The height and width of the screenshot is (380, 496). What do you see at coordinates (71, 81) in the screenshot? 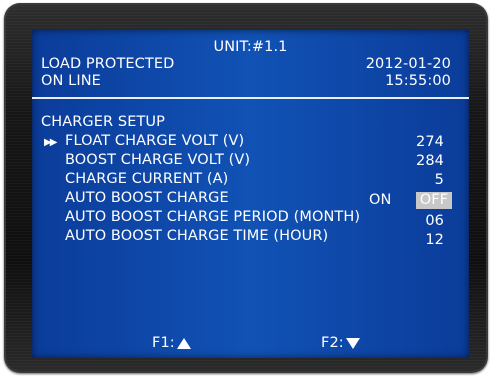
I see `status-on-line: ON LINE` at bounding box center [71, 81].